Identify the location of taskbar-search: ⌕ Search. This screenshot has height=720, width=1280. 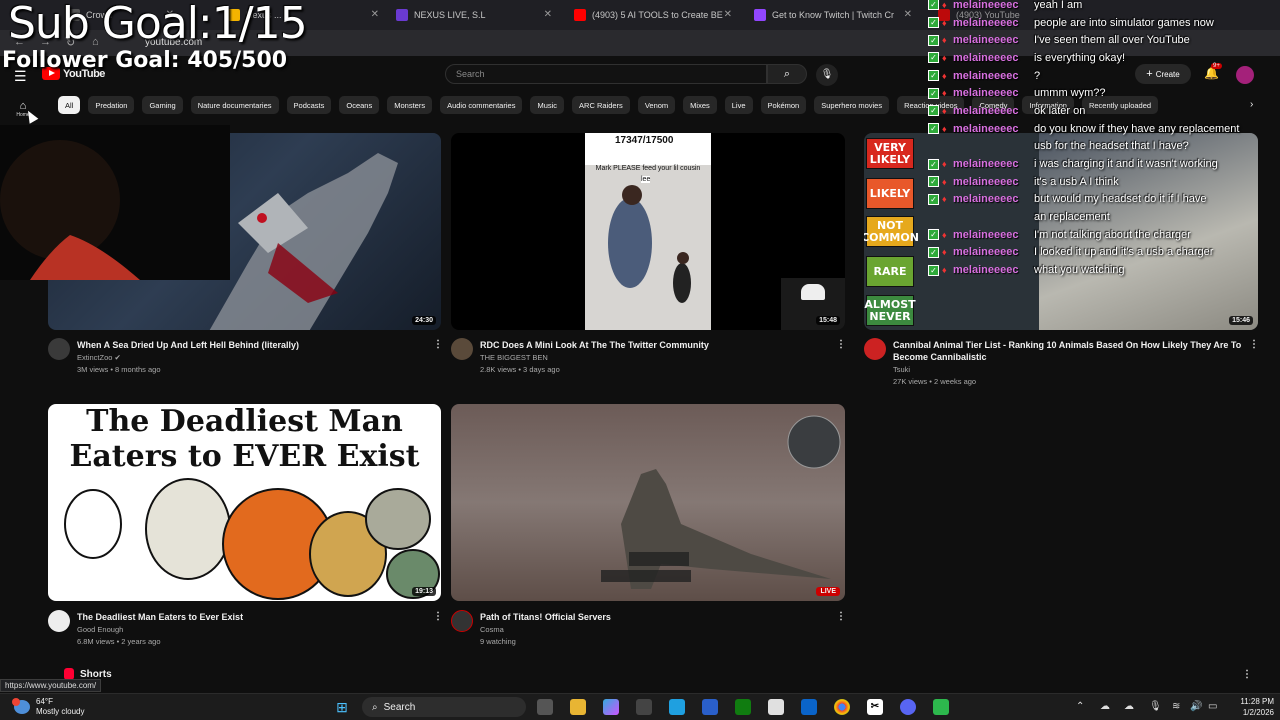
(444, 707).